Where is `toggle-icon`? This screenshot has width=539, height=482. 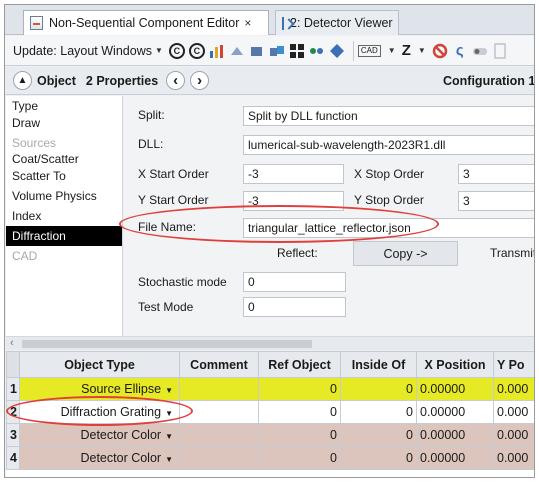 toggle-icon is located at coordinates (480, 51).